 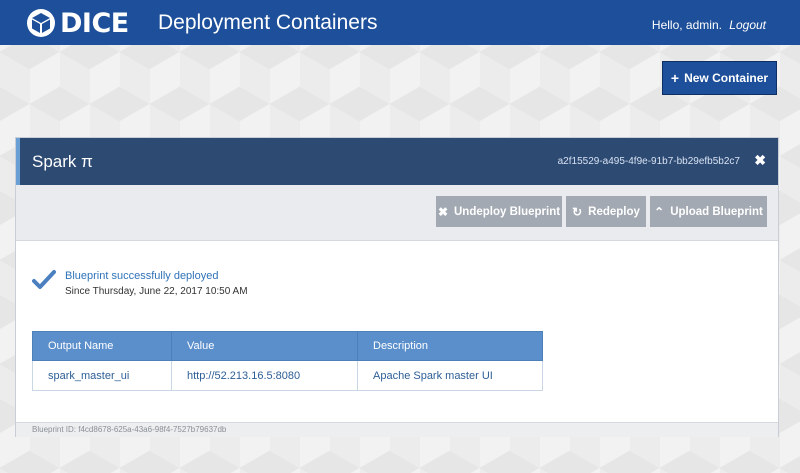 I want to click on redeploy-label: Redeploy, so click(x=614, y=211).